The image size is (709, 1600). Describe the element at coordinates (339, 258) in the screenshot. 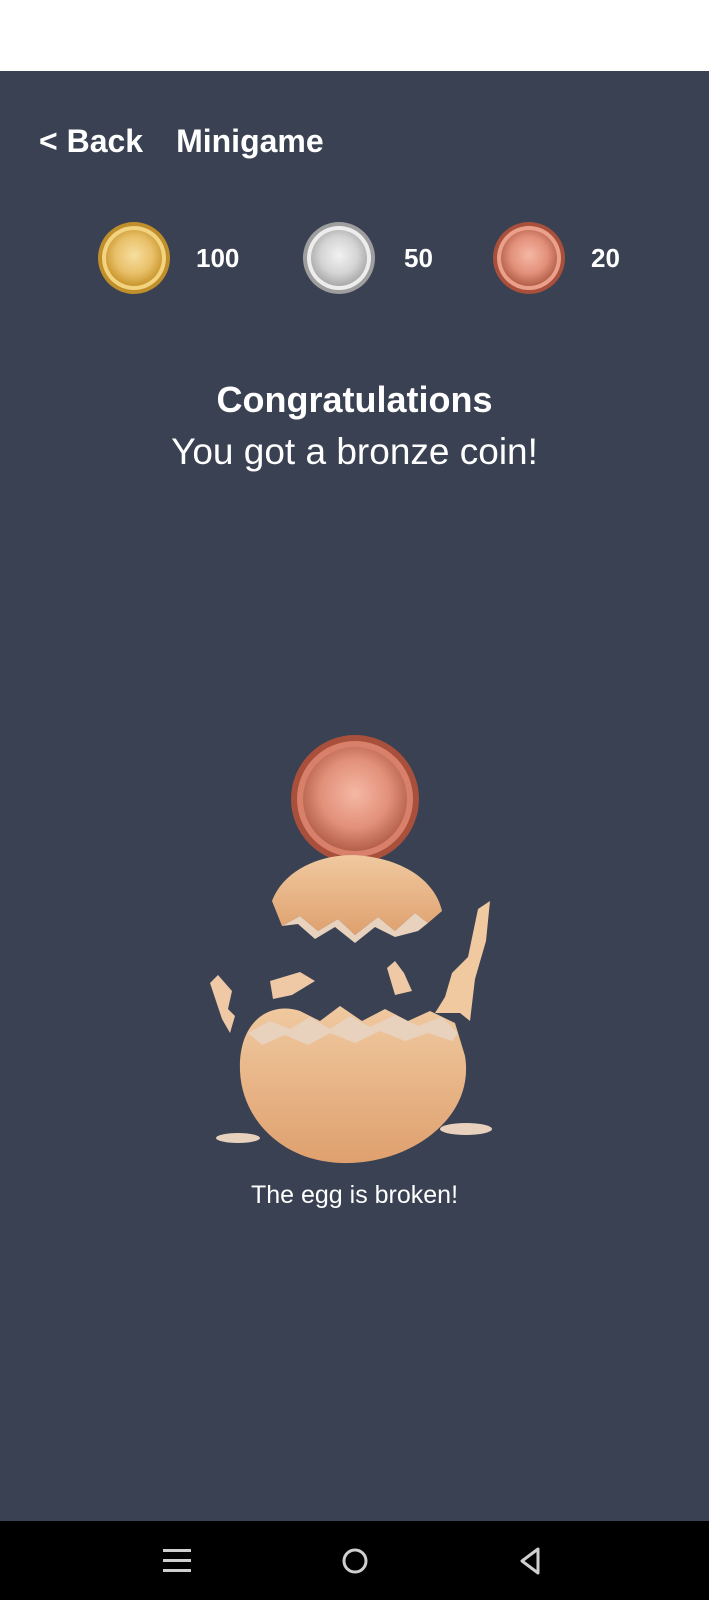

I see `silver-coin-icon` at that location.